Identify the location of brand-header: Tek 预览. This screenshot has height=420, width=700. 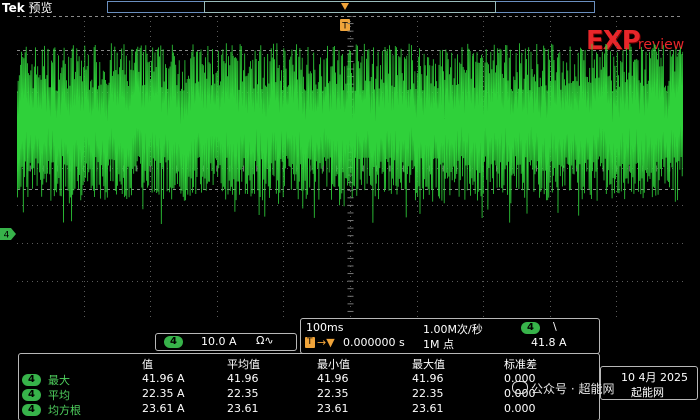
(27, 8).